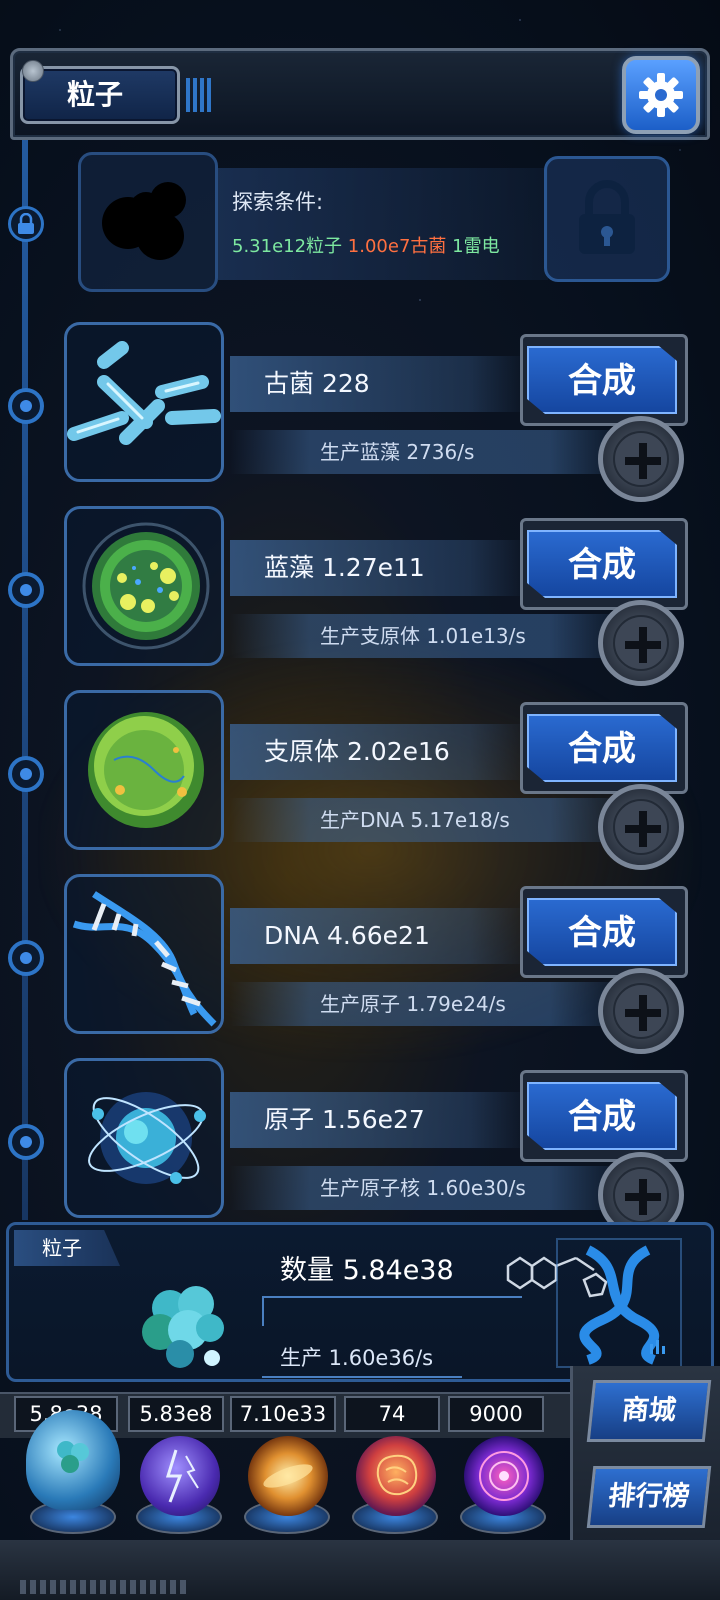  Describe the element at coordinates (602, 1116) in the screenshot. I see `synthesize-atom-button: 合成` at that location.